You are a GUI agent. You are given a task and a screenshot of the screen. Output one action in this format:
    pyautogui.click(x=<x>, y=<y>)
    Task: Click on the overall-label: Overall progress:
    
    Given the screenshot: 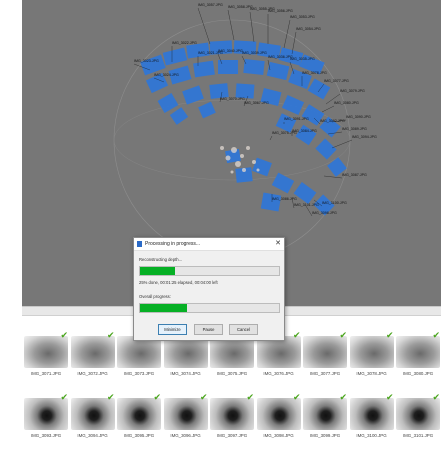 What is the action you would take?
    pyautogui.click(x=155, y=296)
    